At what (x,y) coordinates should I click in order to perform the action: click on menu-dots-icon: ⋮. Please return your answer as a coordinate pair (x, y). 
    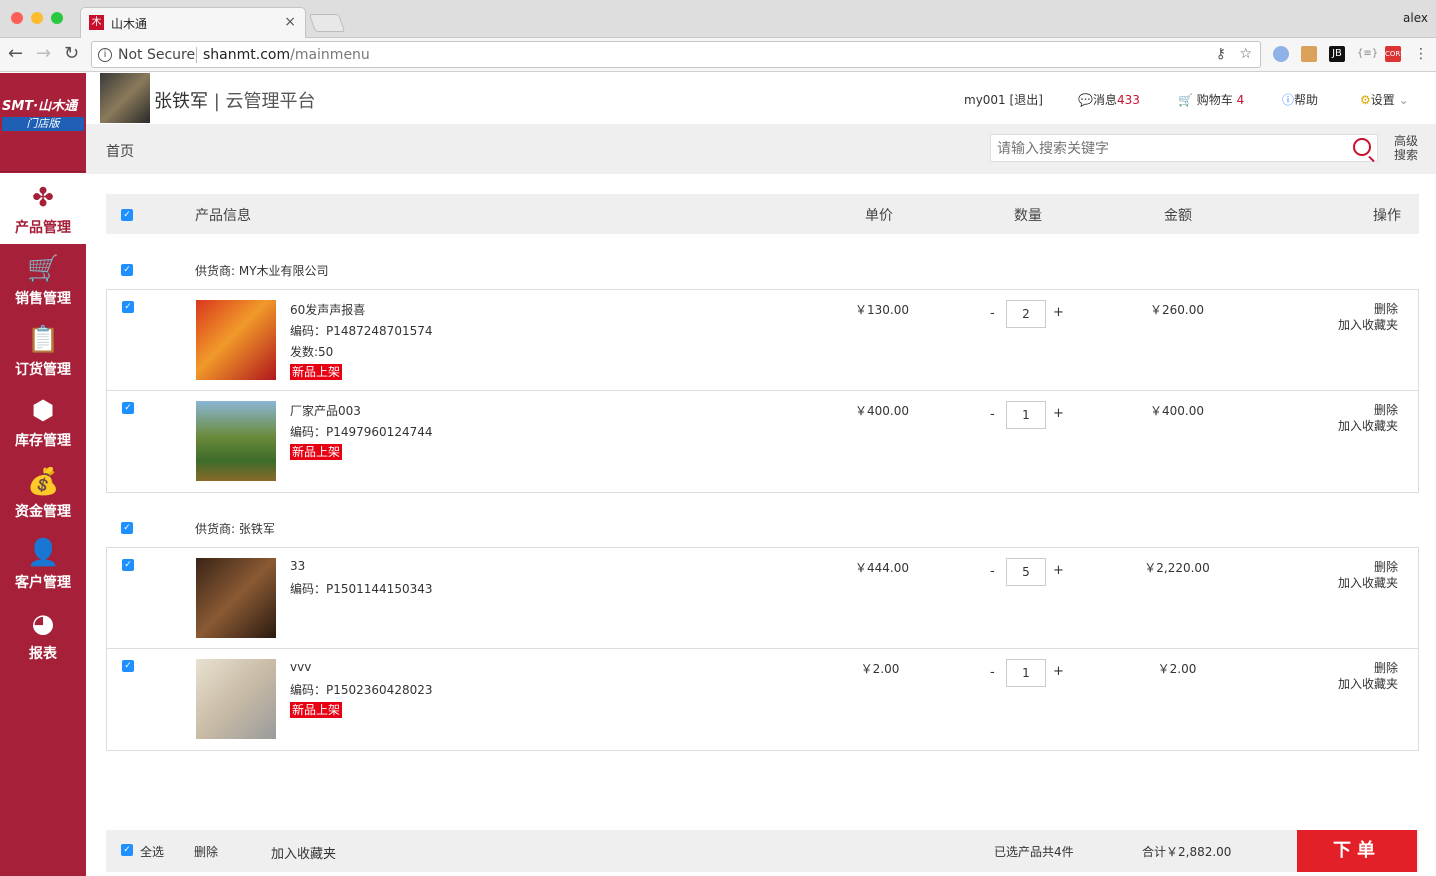
    Looking at the image, I should click on (1421, 54).